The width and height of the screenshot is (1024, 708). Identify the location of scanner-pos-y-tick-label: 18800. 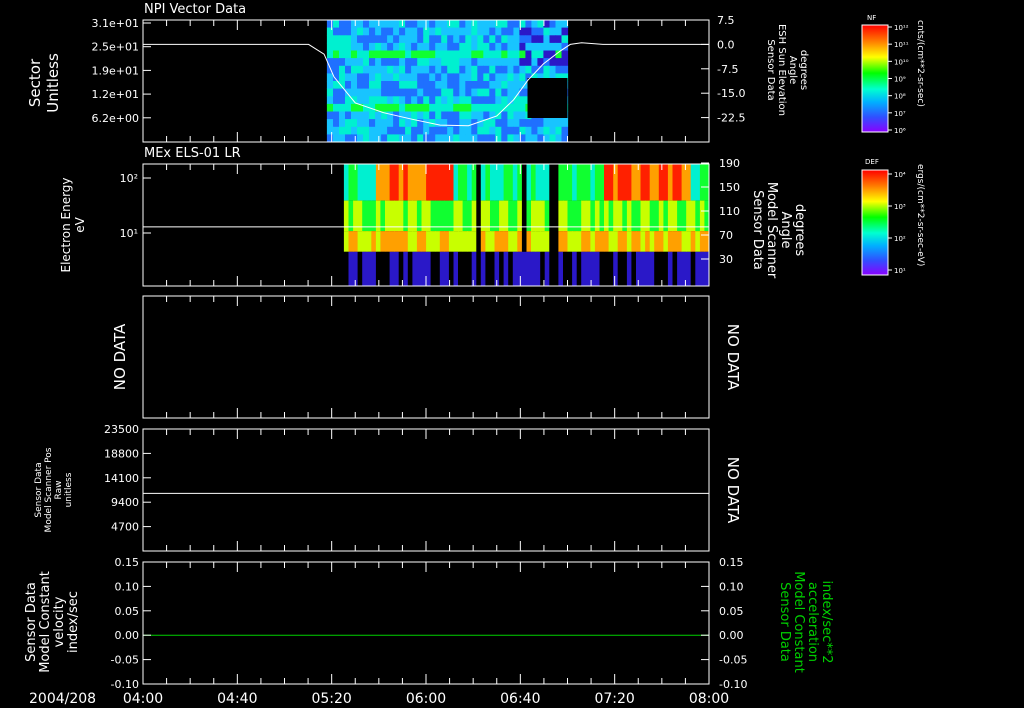
(121, 453).